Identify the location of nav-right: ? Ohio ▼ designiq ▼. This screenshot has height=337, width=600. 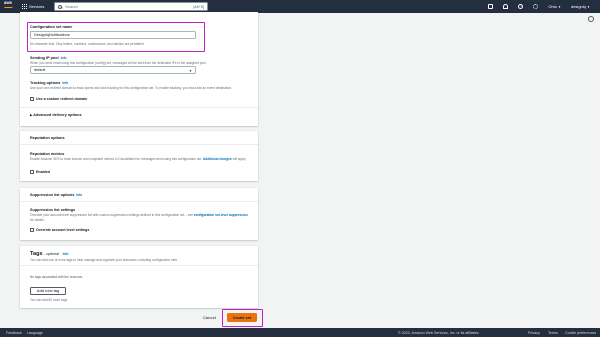
(539, 6).